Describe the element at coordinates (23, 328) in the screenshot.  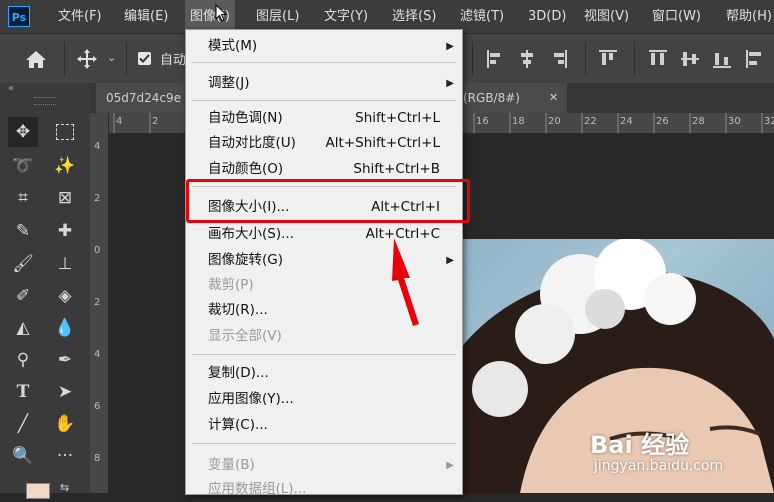
I see `paint-bucket-tool-icon: ◭` at that location.